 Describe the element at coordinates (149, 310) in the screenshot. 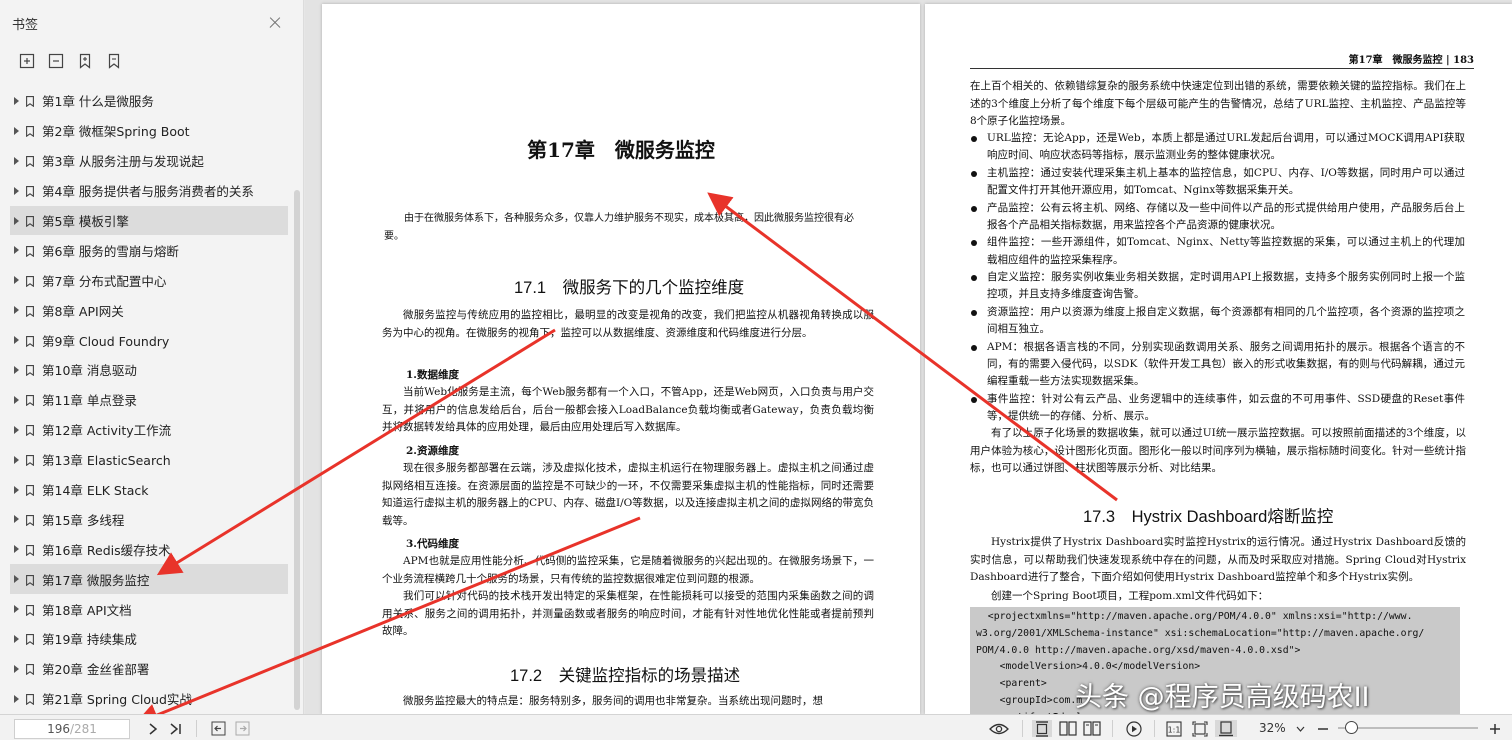

I see `bookmark-item: 第8章 API网关` at that location.